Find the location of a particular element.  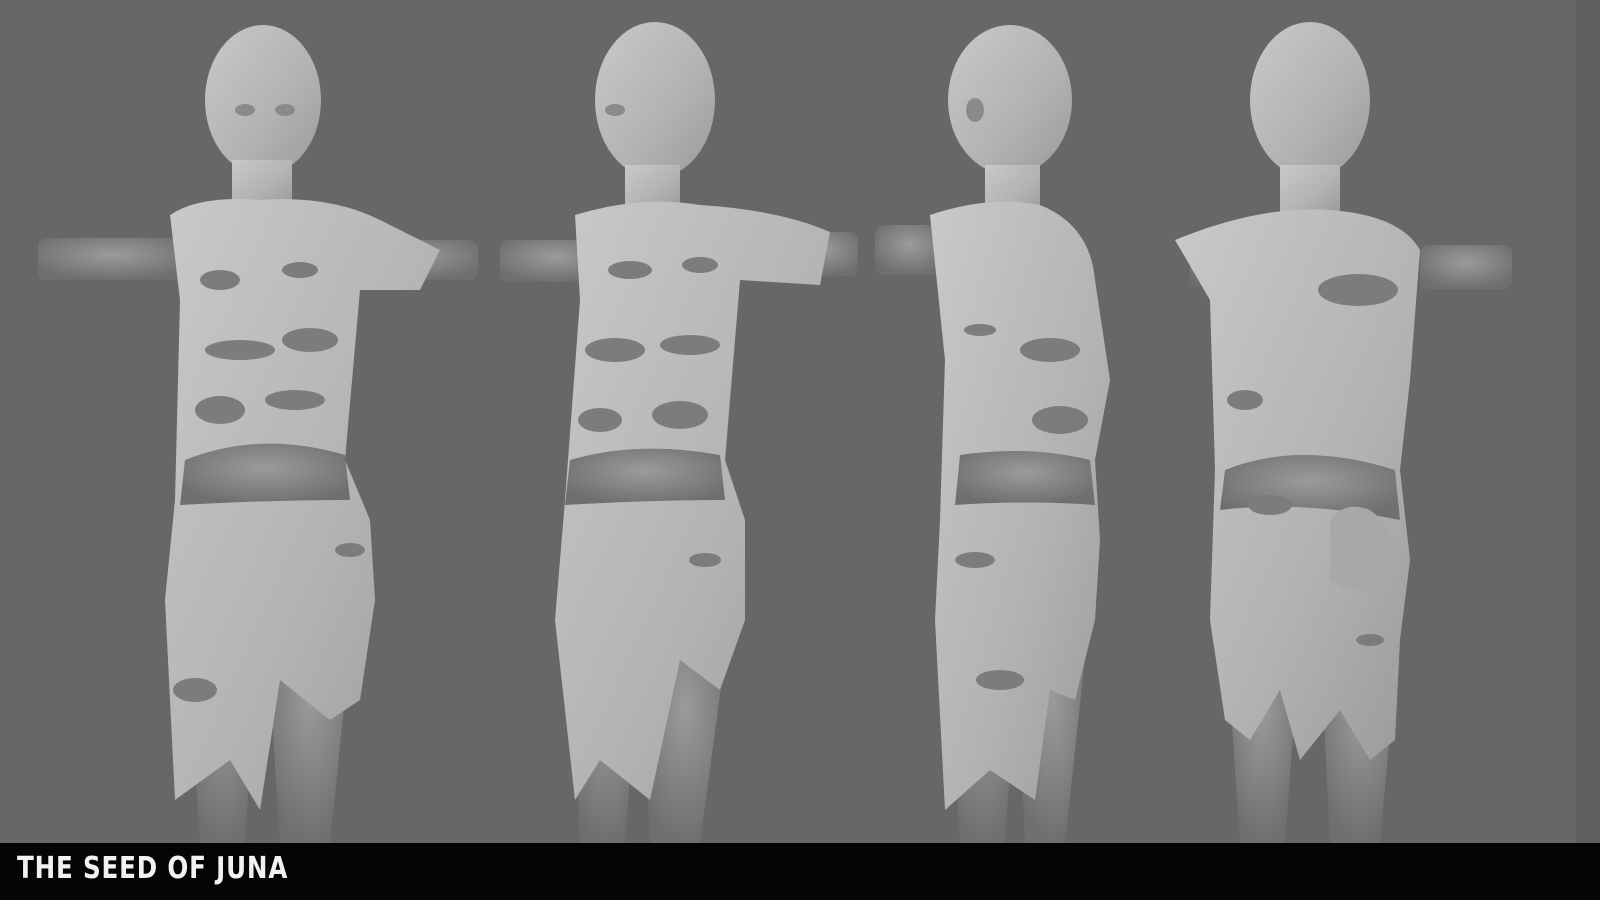

ear is located at coordinates (975, 110).